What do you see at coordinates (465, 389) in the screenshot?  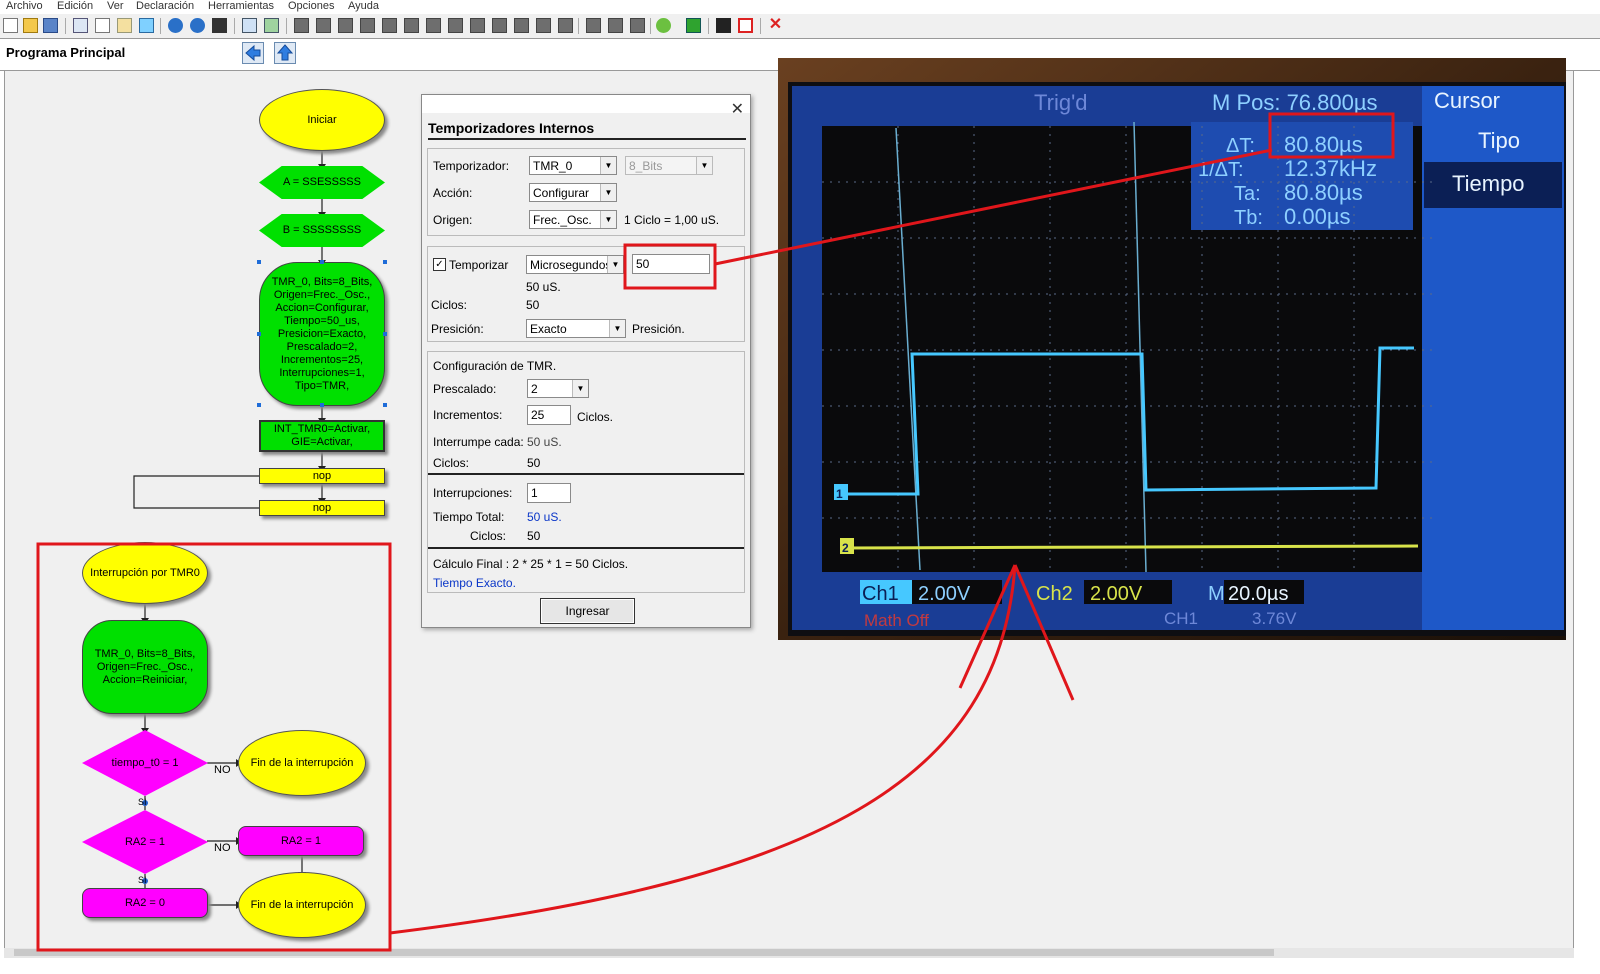 I see `prescalado-label: Prescalado:` at bounding box center [465, 389].